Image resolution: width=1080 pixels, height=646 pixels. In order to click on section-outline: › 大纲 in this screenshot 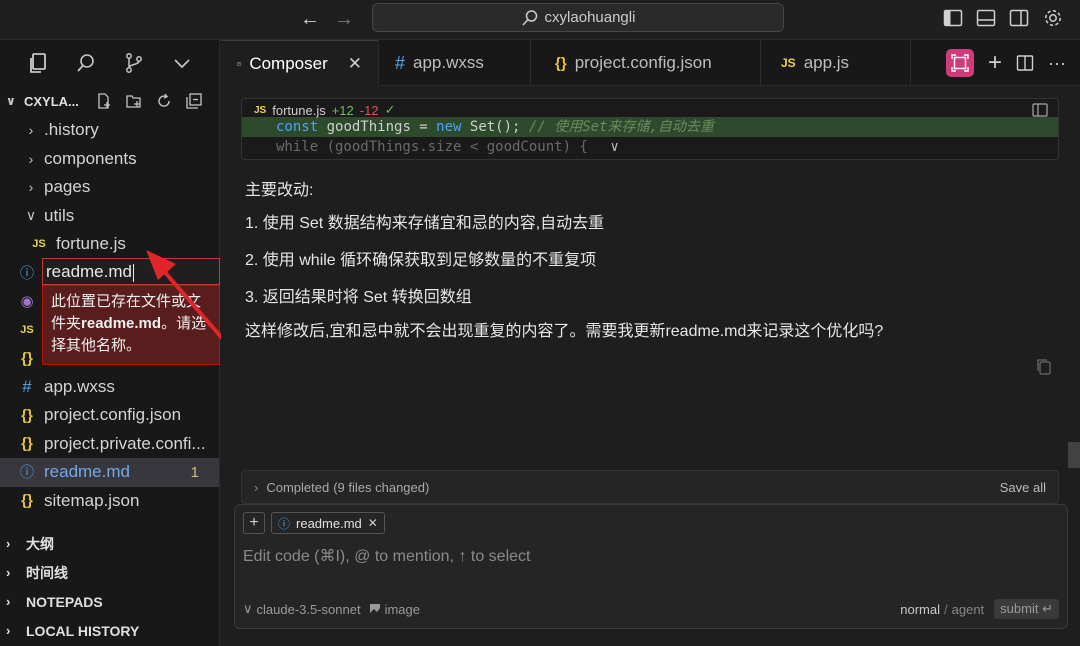, I will do `click(109, 543)`.